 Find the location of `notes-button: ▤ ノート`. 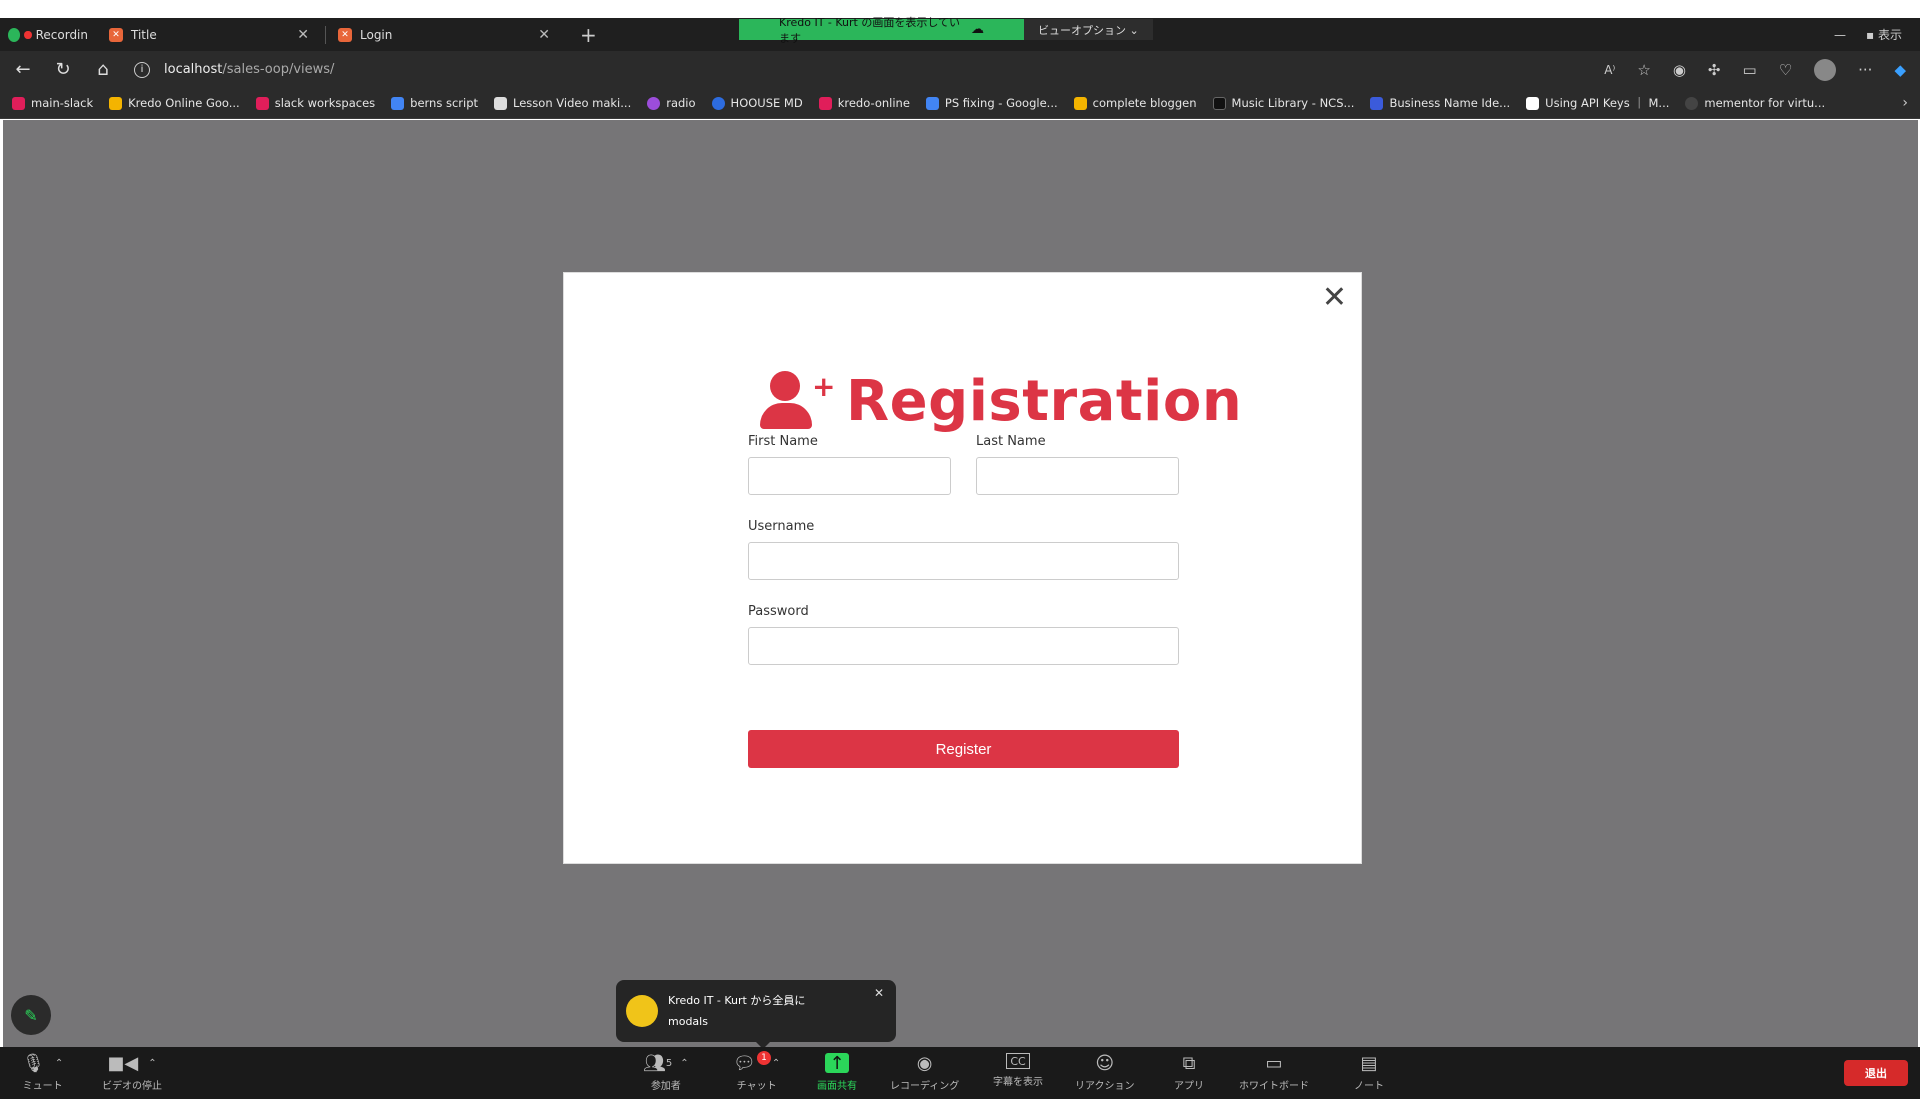

notes-button: ▤ ノート is located at coordinates (1369, 1072).